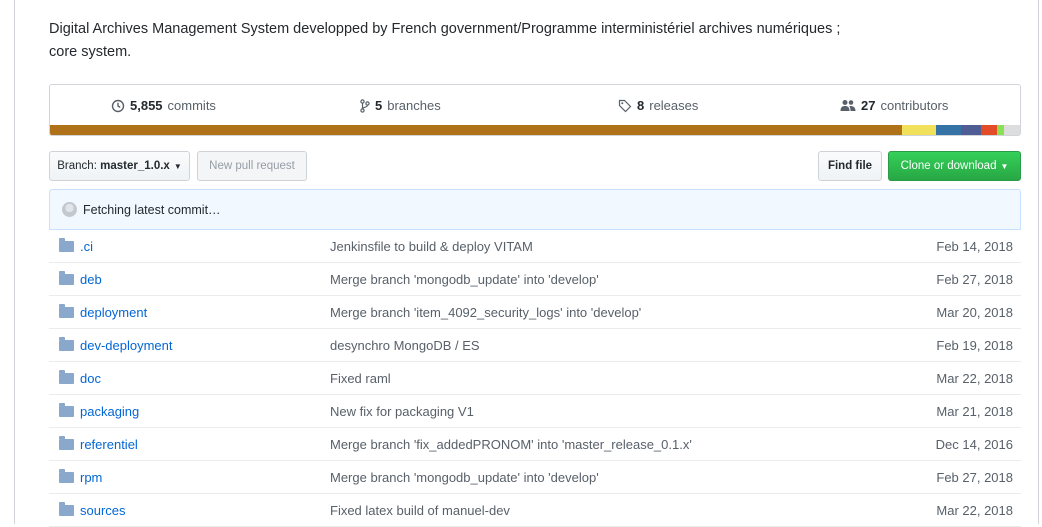 The width and height of the screenshot is (1042, 527). Describe the element at coordinates (948, 166) in the screenshot. I see `clone-or-download-label: Clone or download` at that location.